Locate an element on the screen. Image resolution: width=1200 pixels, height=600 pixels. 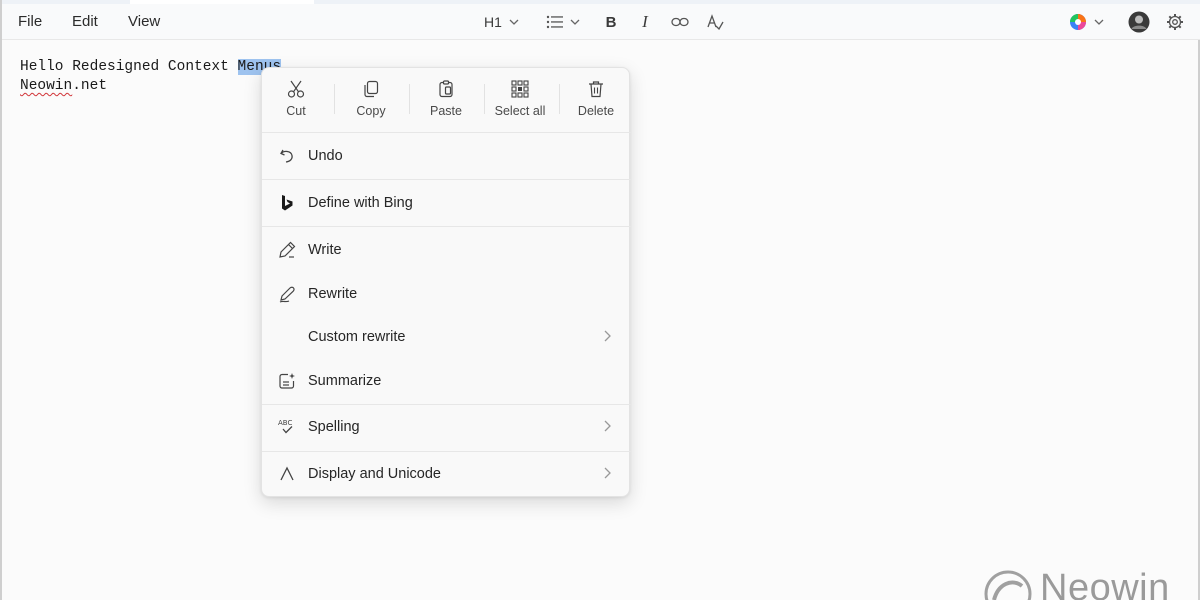
menu-item-write: Write is located at coordinates (446, 250).